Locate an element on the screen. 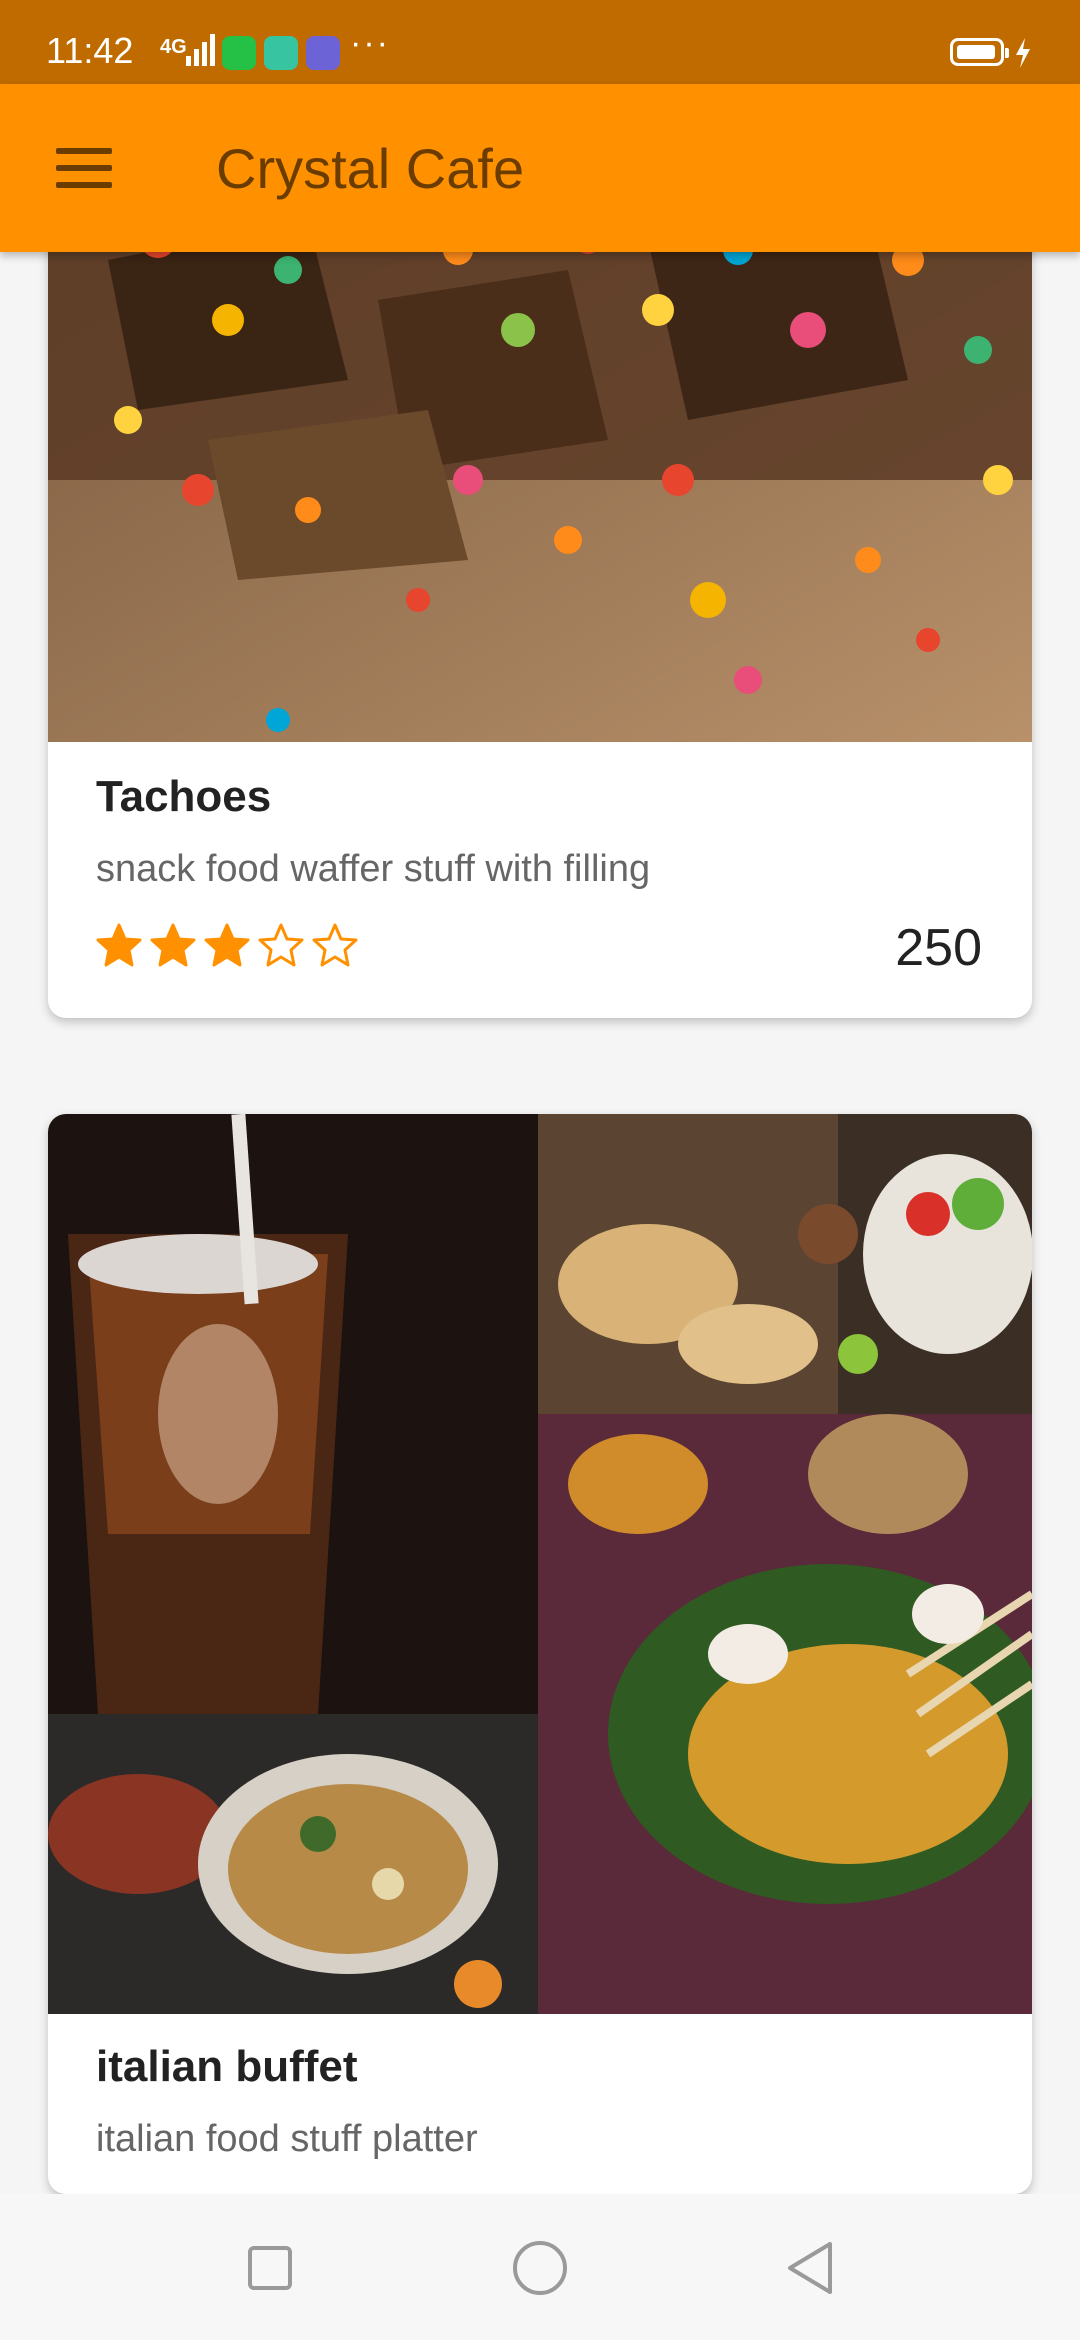 This screenshot has width=1080, height=2340. app-bar: Crystal Cafe is located at coordinates (540, 168).